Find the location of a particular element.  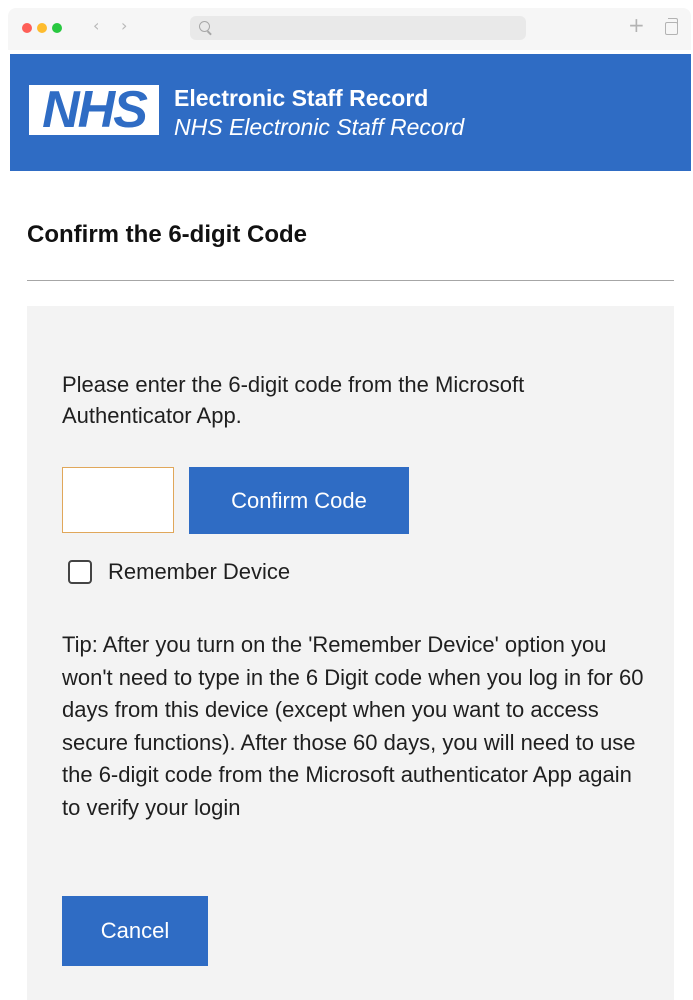

browser-toolbar: ‹ › + is located at coordinates (349, 29).